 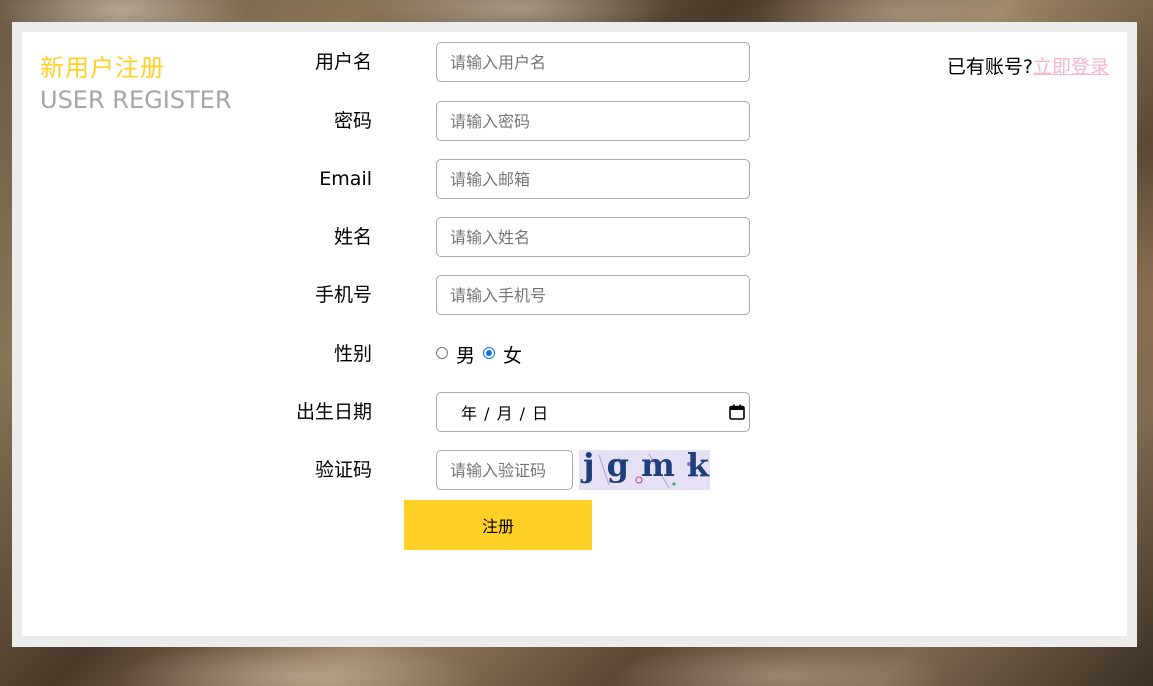 I want to click on gender-row: 性别 男 女, so click(x=402, y=354).